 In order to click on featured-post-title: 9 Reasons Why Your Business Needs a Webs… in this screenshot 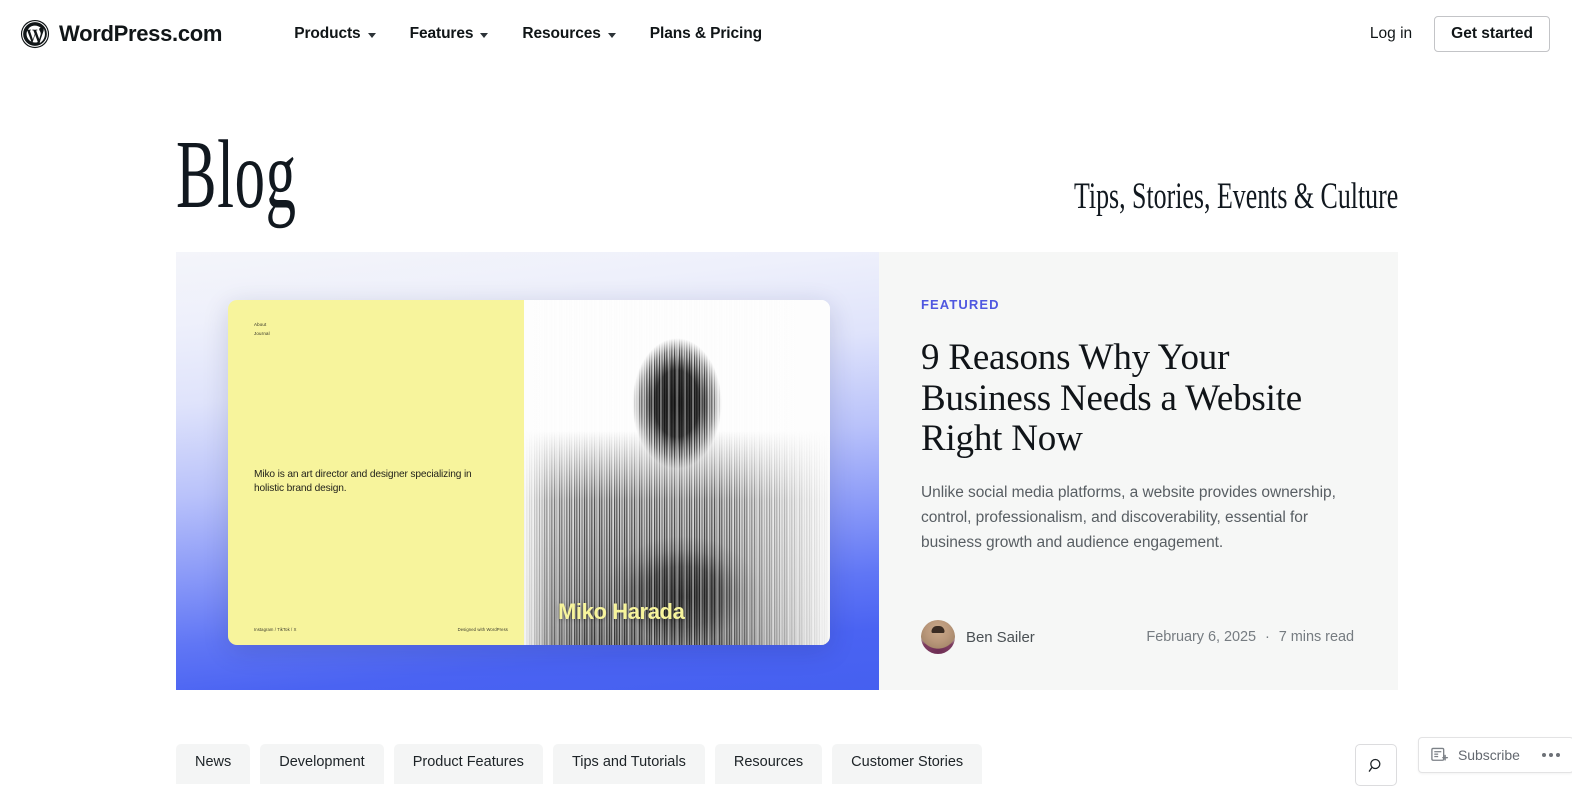, I will do `click(1131, 398)`.